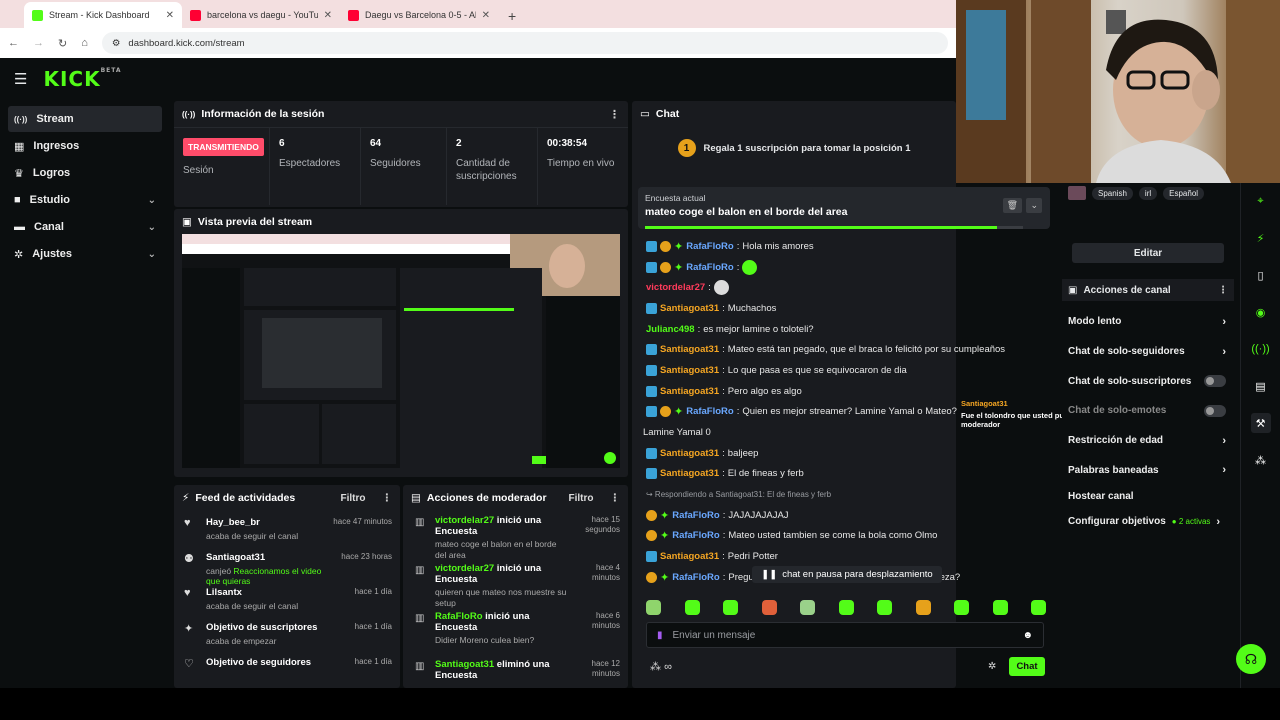 The width and height of the screenshot is (1280, 720). I want to click on action-age-restriction: Restricción de edad ›, so click(1148, 441).